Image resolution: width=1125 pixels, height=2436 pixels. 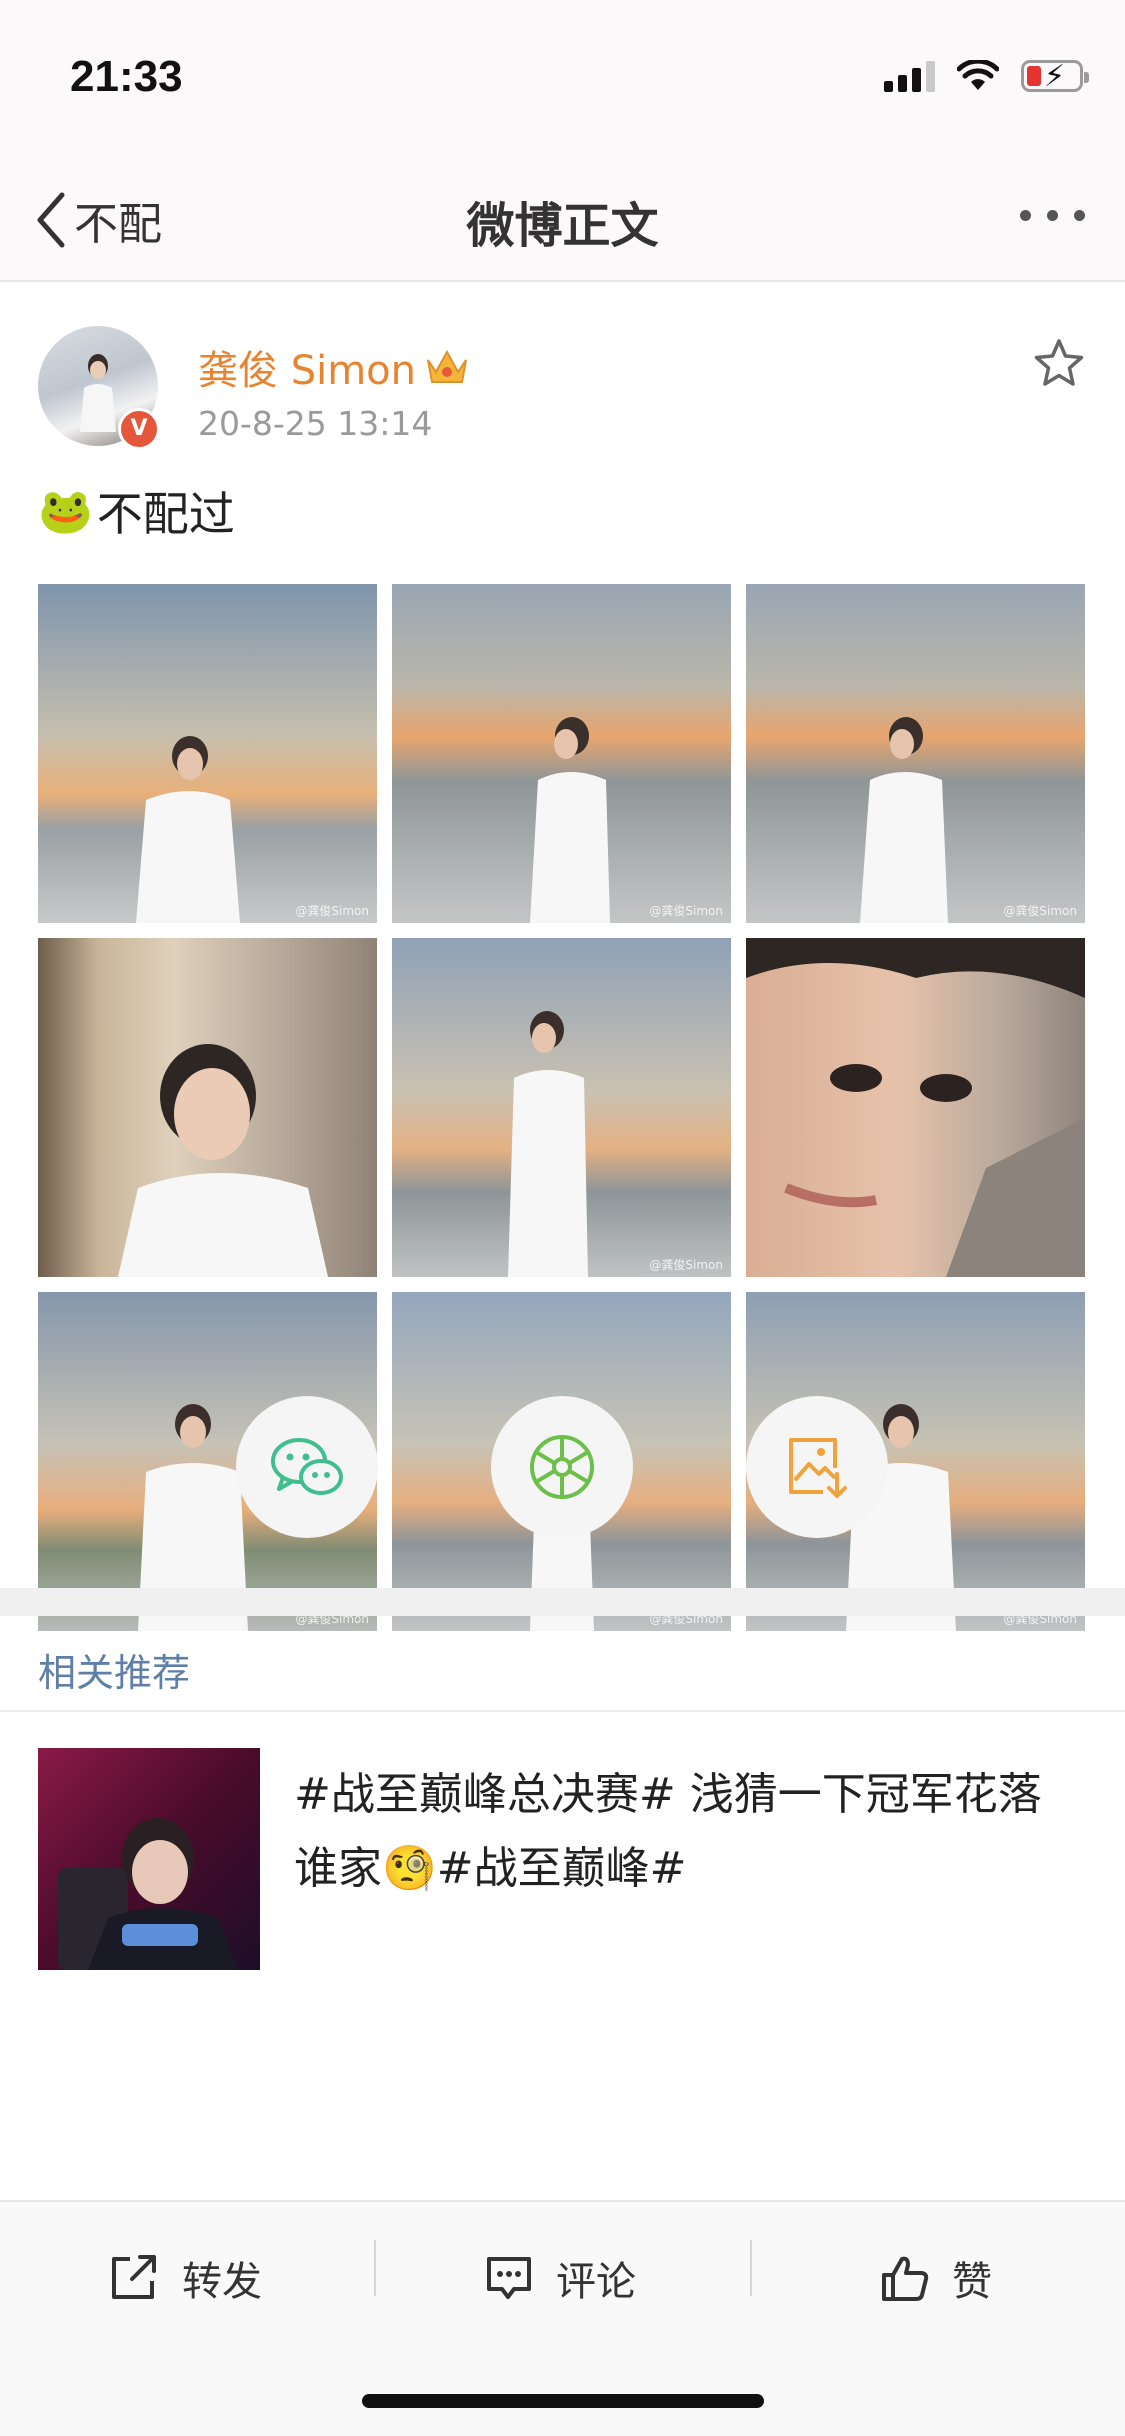 What do you see at coordinates (978, 75) in the screenshot?
I see `wifi-icon` at bounding box center [978, 75].